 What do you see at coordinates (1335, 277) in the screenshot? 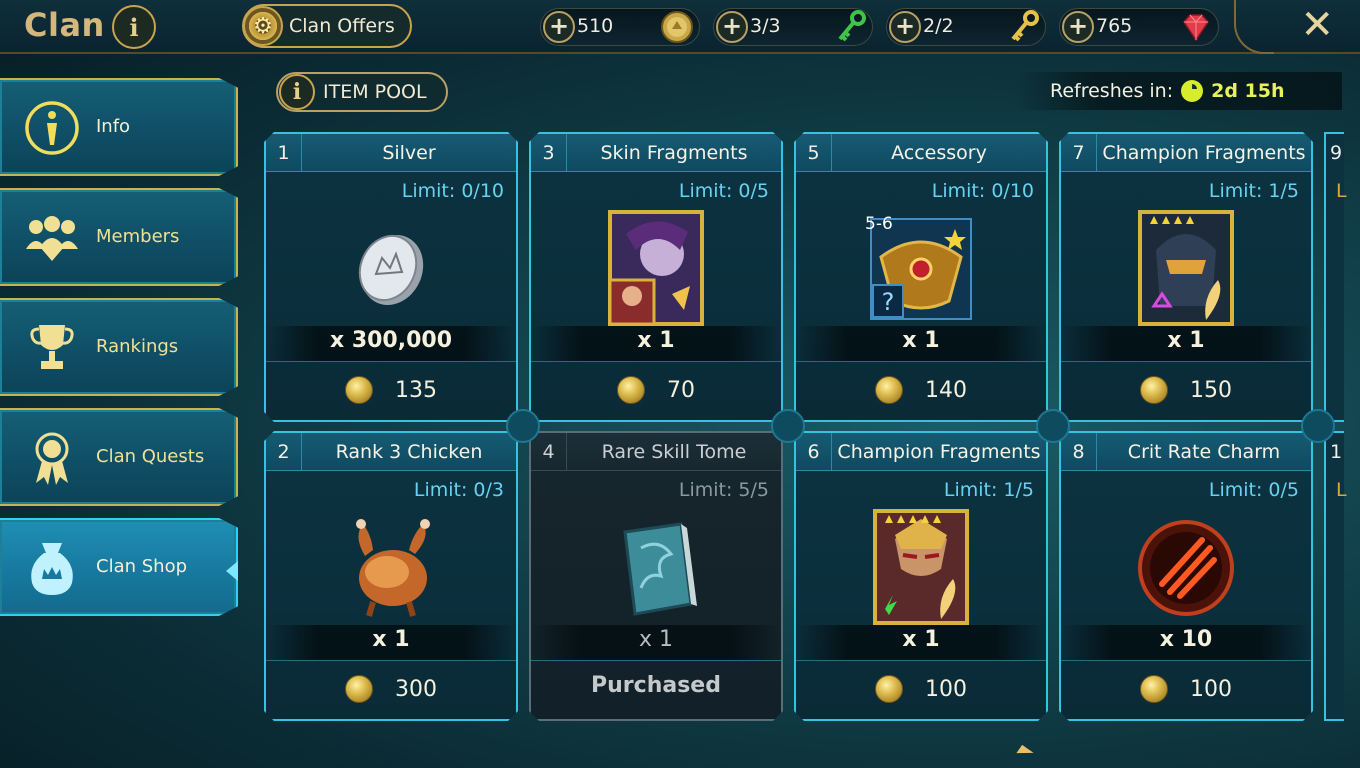
I see `shop-card-partial: 9 L` at bounding box center [1335, 277].